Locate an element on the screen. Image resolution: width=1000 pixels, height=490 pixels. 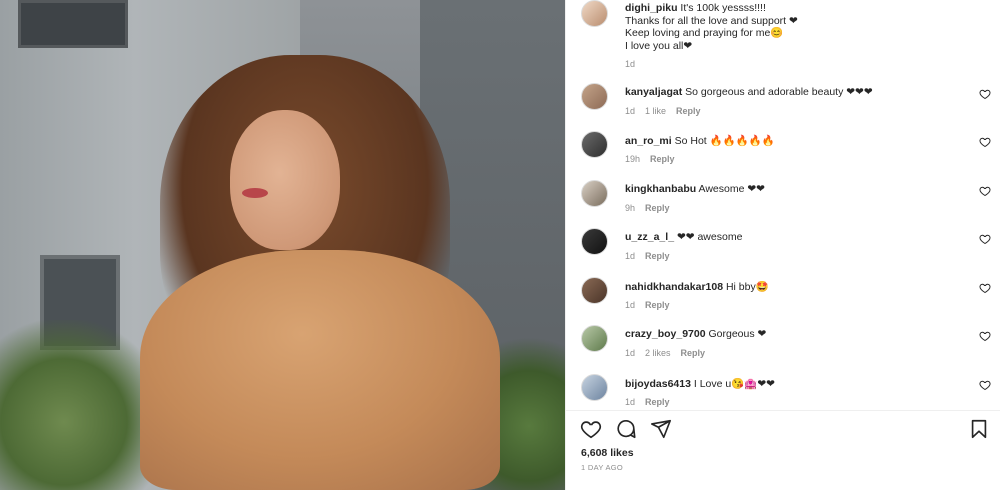
comment-icon is located at coordinates (626, 429).